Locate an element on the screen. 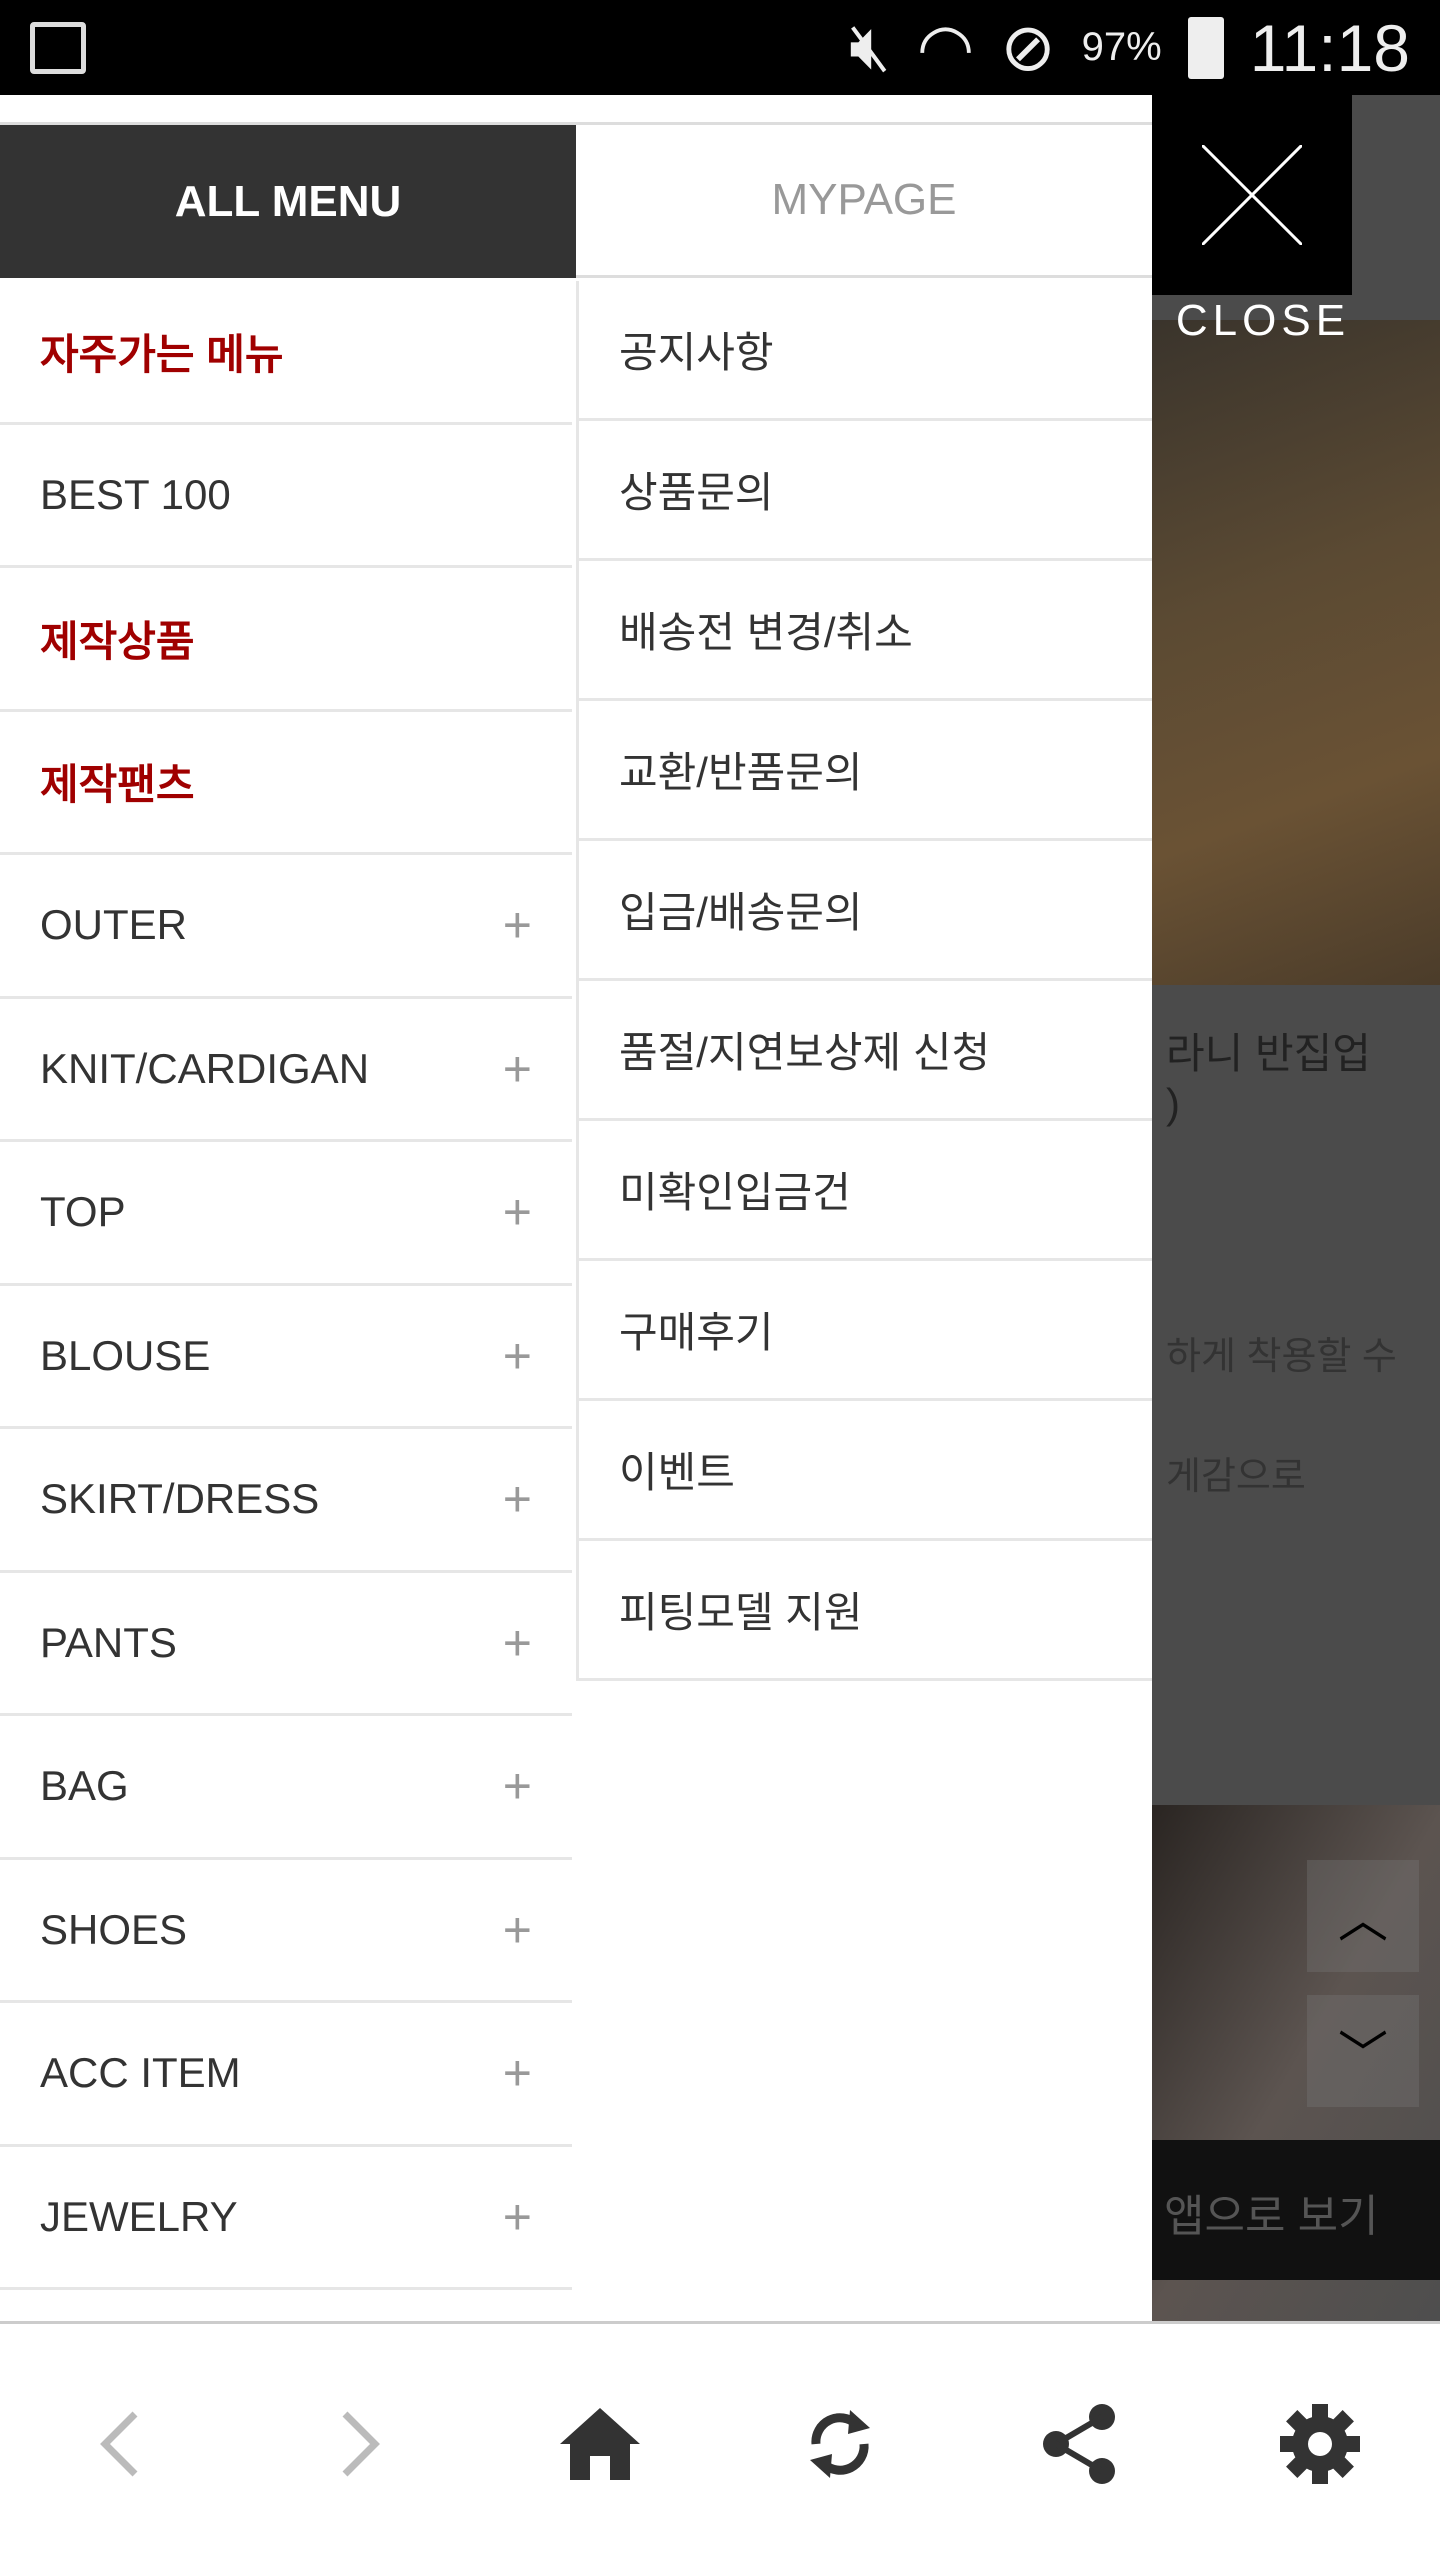 The image size is (1440, 2560). chevron-down-icon: ﹀ is located at coordinates (1363, 2055).